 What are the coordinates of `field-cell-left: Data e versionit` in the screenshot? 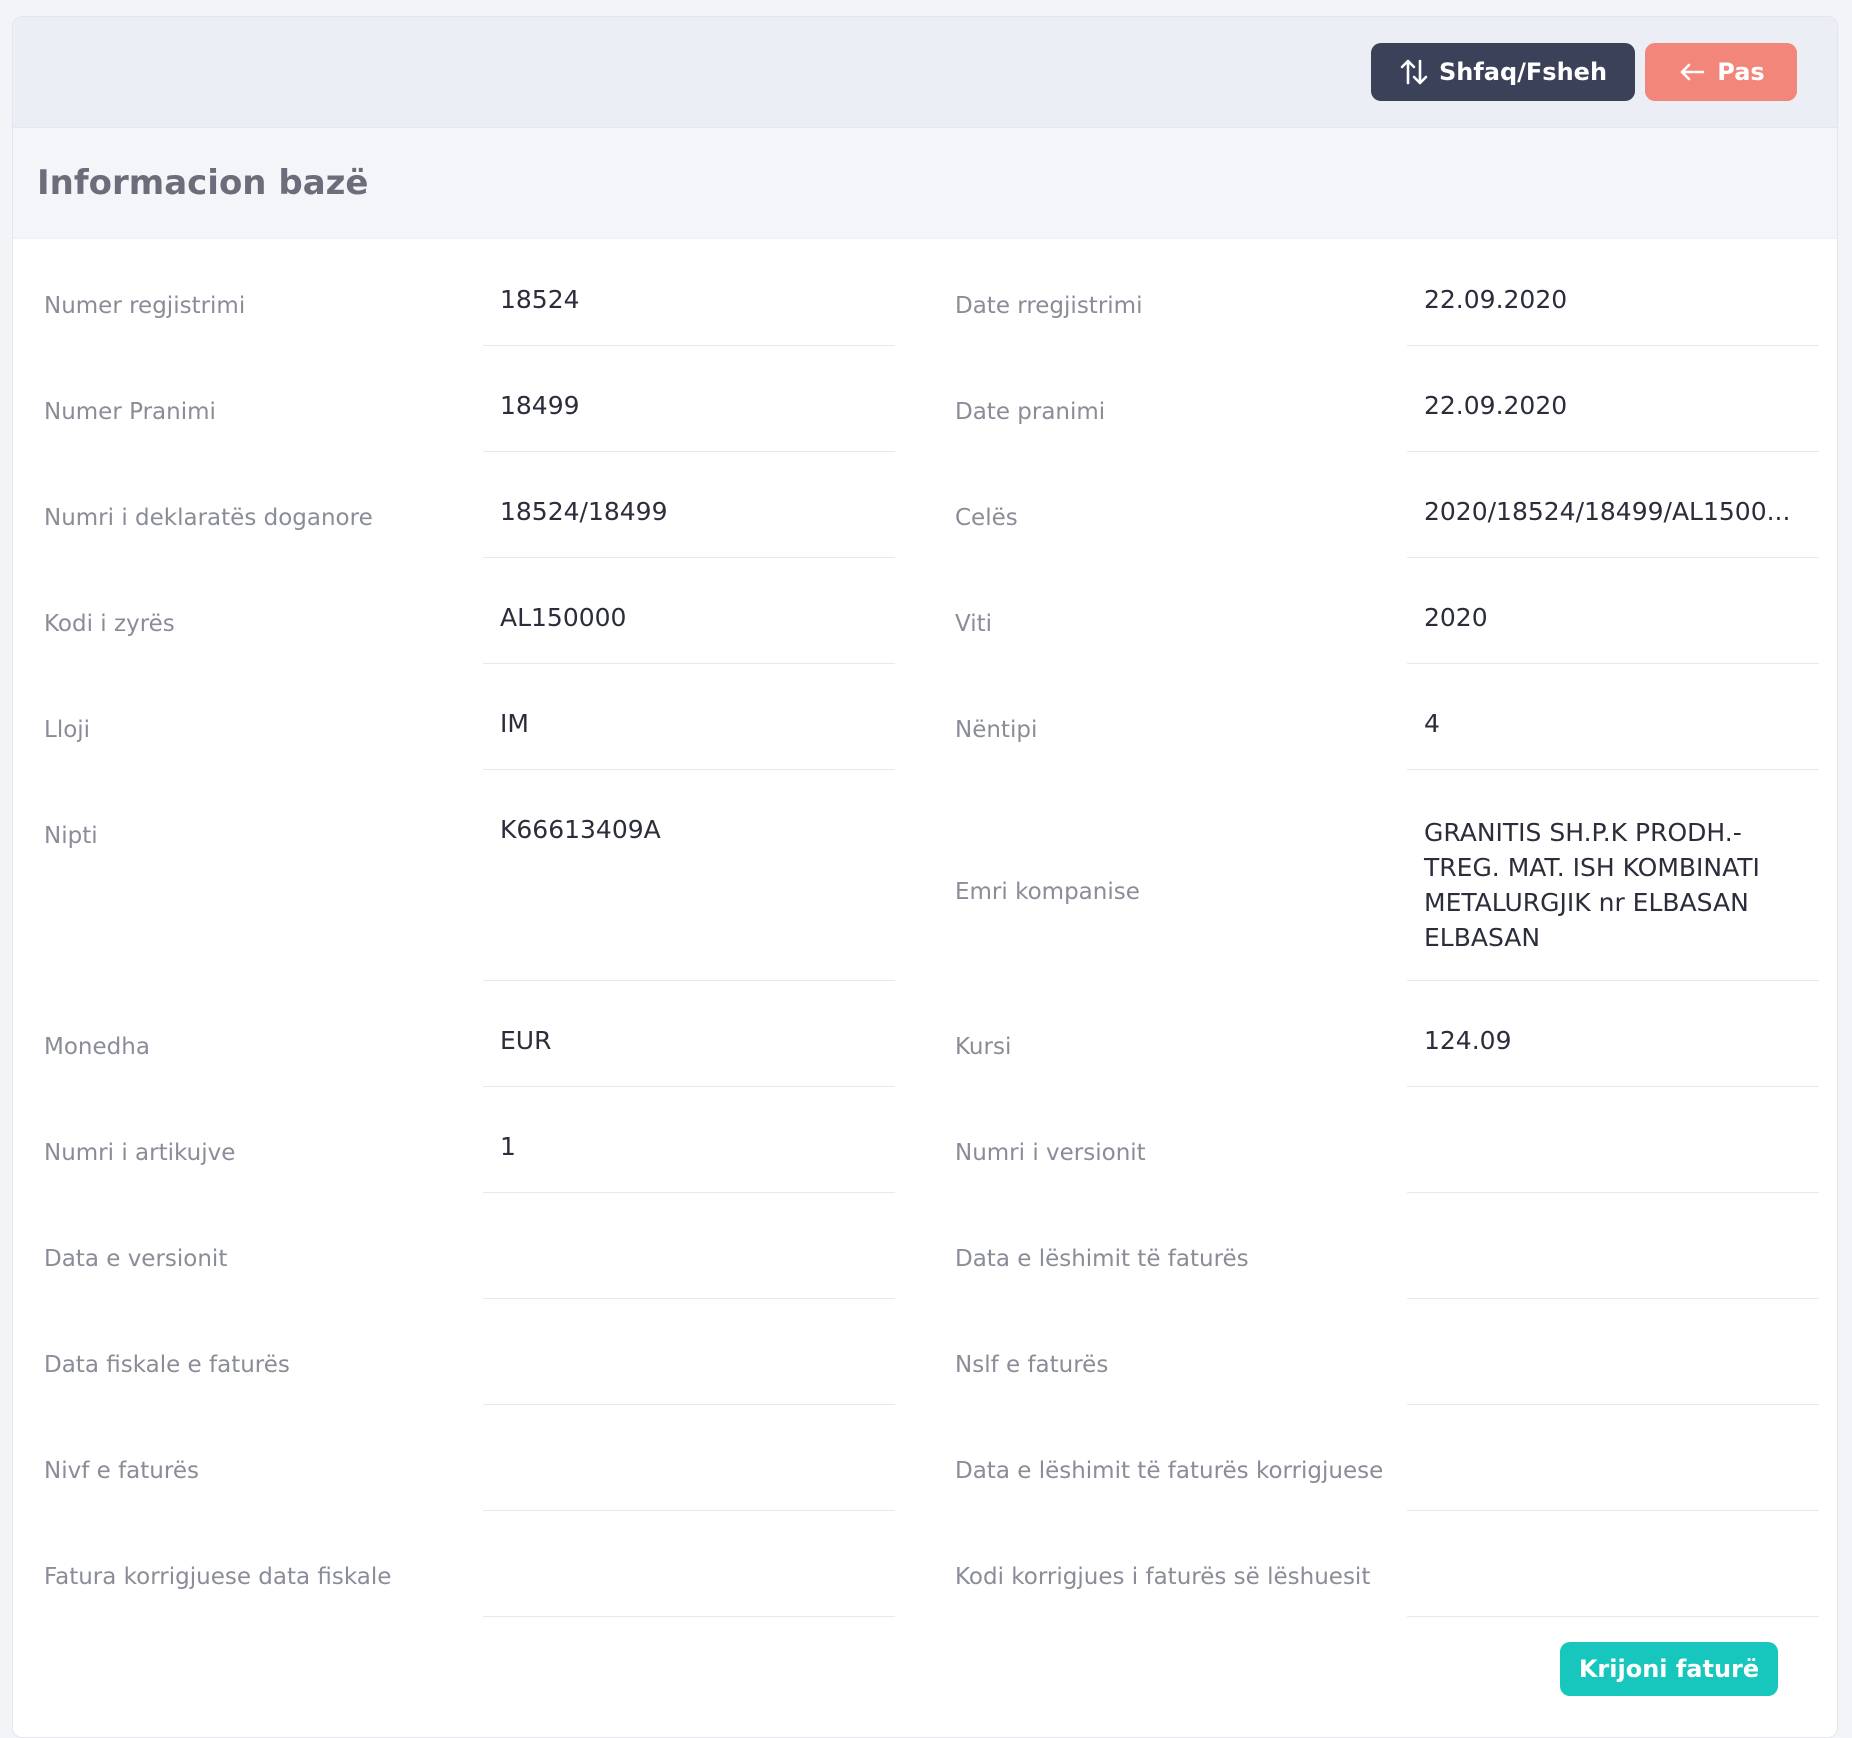 It's located at (469, 1275).